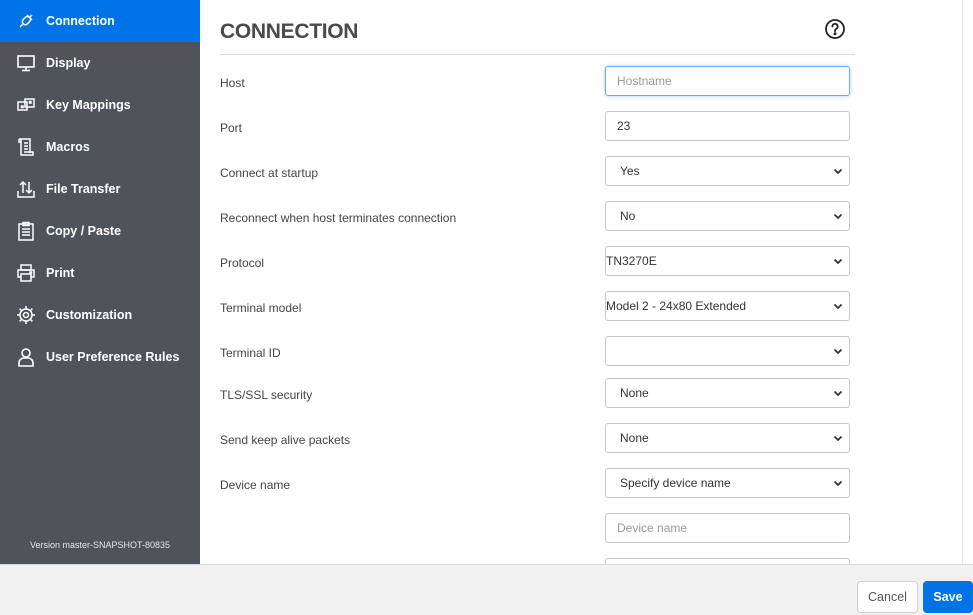  What do you see at coordinates (727, 393) in the screenshot?
I see `tls-ssl-security-select: None` at bounding box center [727, 393].